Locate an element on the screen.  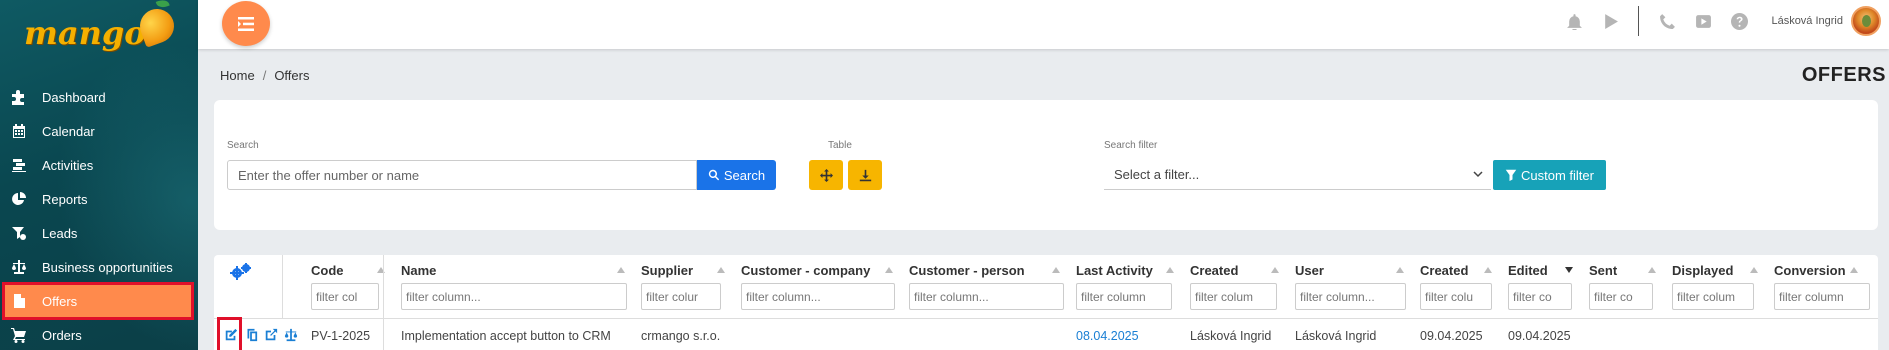
bell-icon is located at coordinates (1574, 21).